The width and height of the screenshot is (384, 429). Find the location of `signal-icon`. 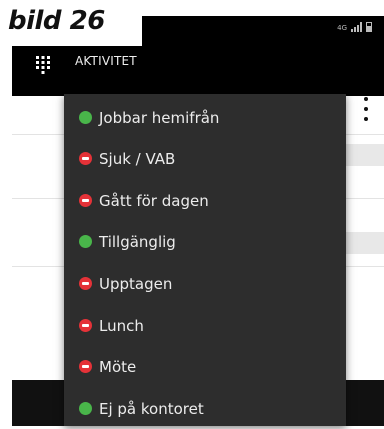

signal-icon is located at coordinates (356, 27).